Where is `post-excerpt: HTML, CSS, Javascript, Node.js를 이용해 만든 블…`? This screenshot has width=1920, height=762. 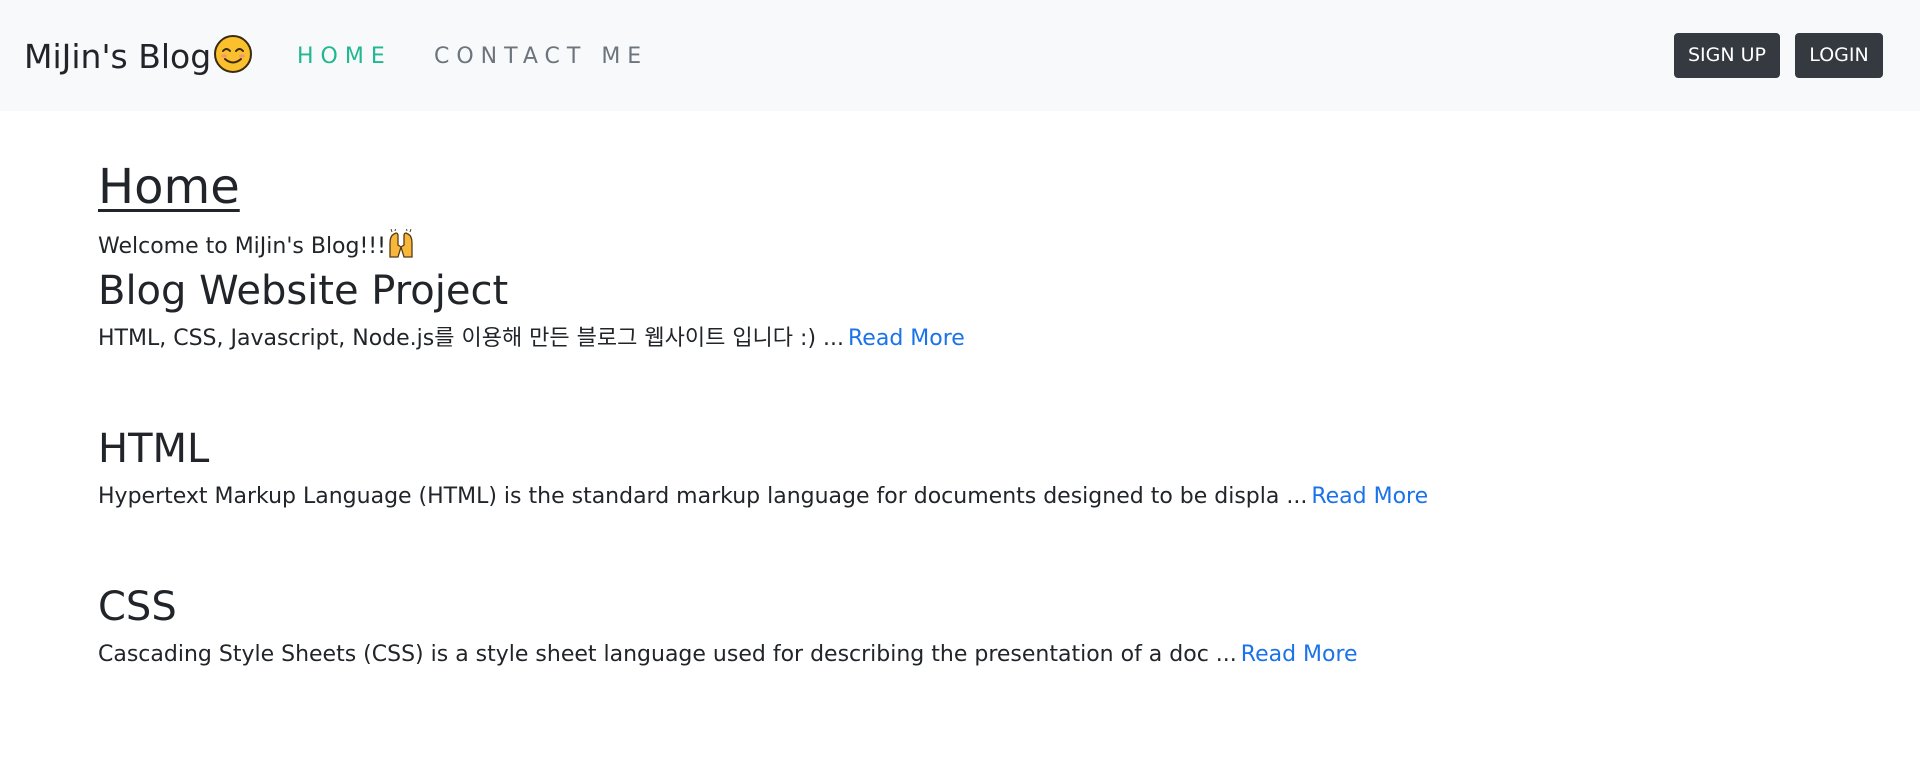
post-excerpt: HTML, CSS, Javascript, Node.js를 이용해 만든 블… is located at coordinates (948, 339).